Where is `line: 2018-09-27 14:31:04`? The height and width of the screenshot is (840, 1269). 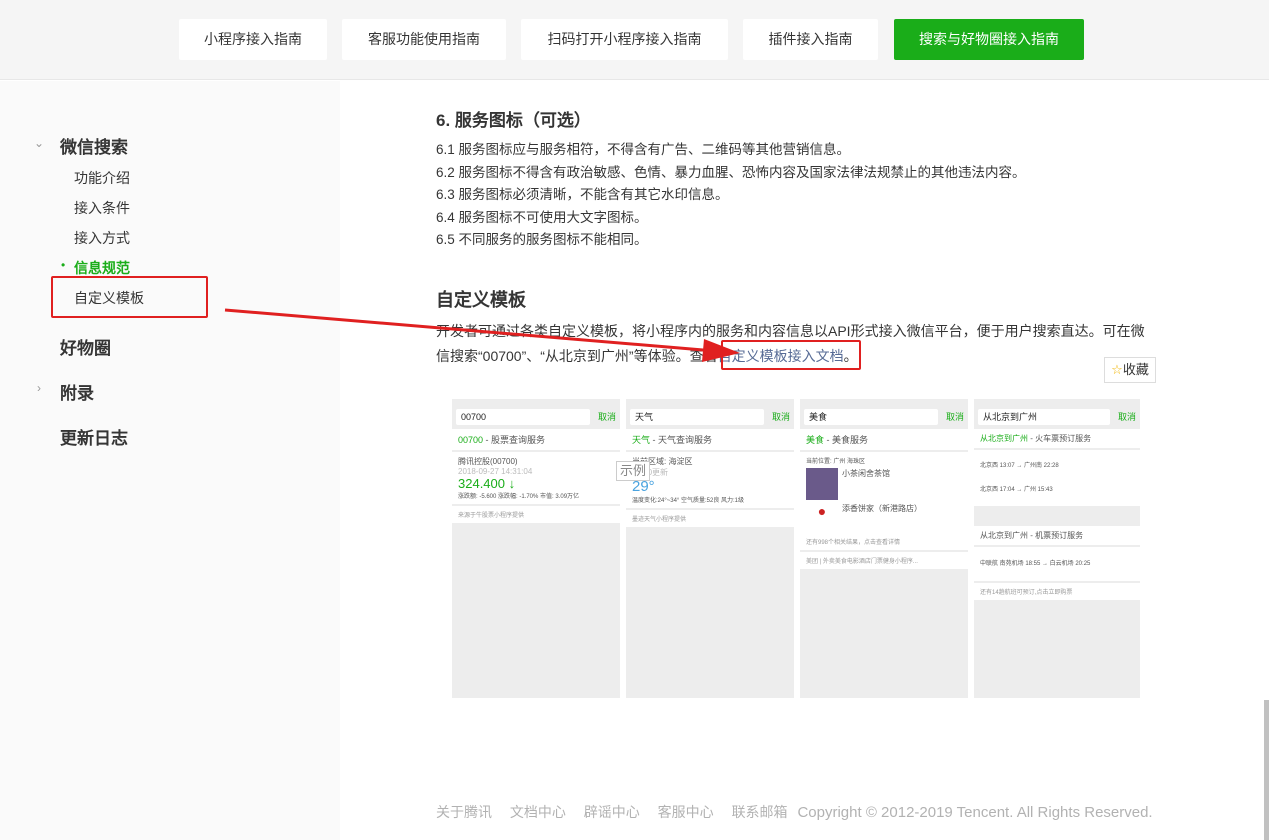 line: 2018-09-27 14:31:04 is located at coordinates (495, 471).